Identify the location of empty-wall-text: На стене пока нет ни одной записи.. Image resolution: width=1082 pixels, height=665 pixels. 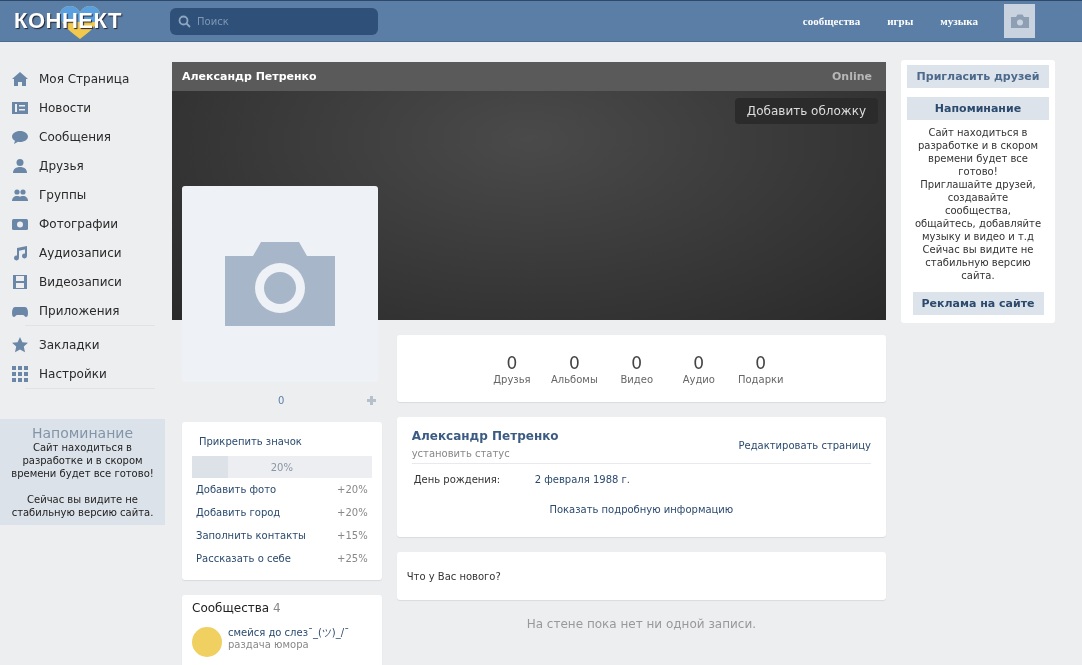
(641, 624).